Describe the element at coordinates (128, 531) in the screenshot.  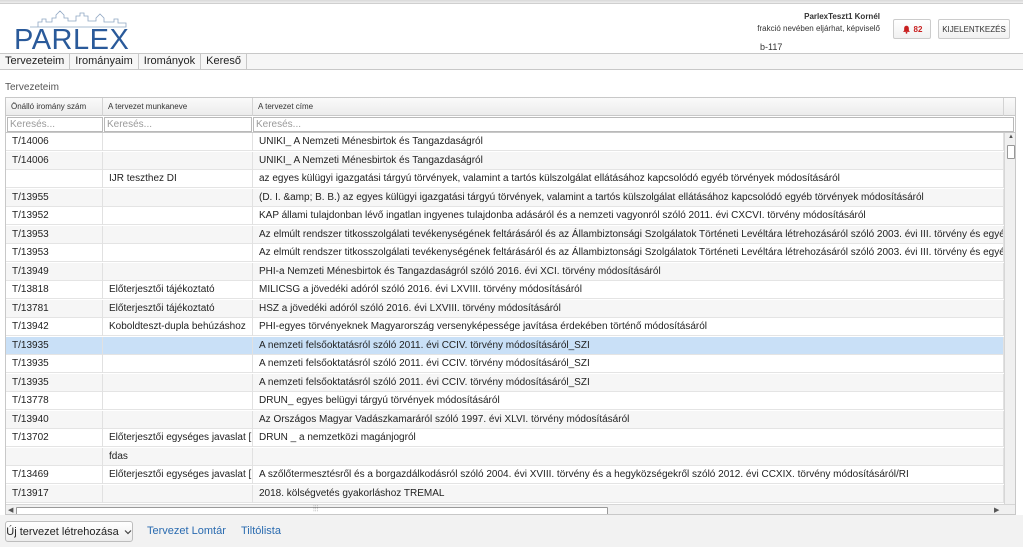
I see `chevron-down-icon` at that location.